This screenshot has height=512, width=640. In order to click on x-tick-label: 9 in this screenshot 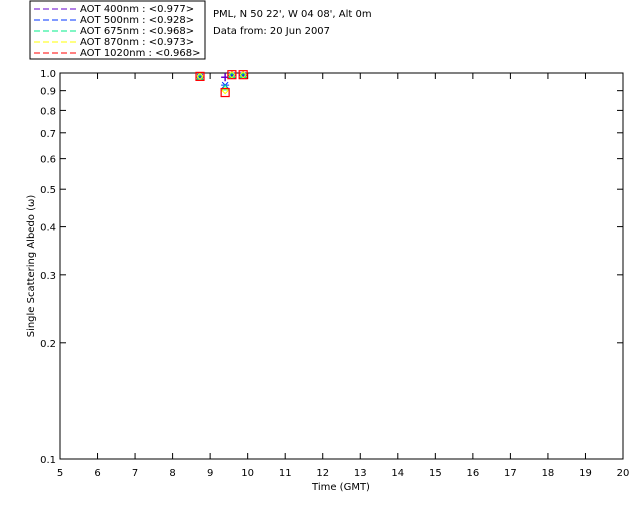, I will do `click(210, 473)`.